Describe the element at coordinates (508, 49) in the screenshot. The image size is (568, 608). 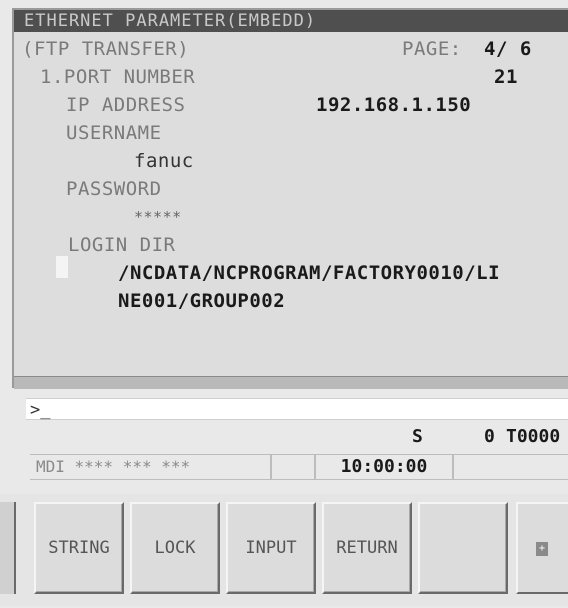
I see `page-indicator: 4/ 6` at that location.